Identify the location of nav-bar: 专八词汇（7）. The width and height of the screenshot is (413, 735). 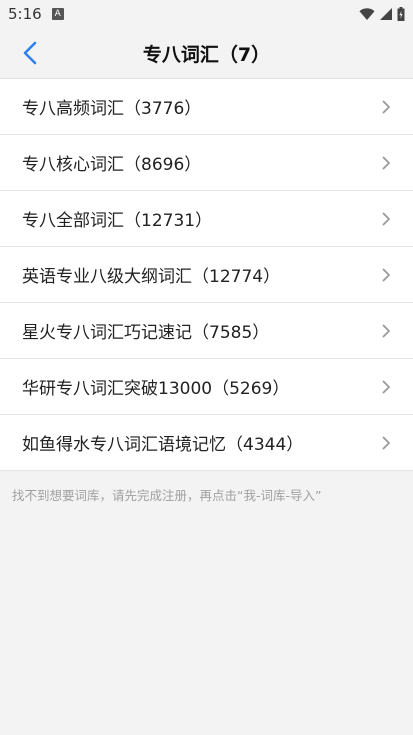
(206, 53).